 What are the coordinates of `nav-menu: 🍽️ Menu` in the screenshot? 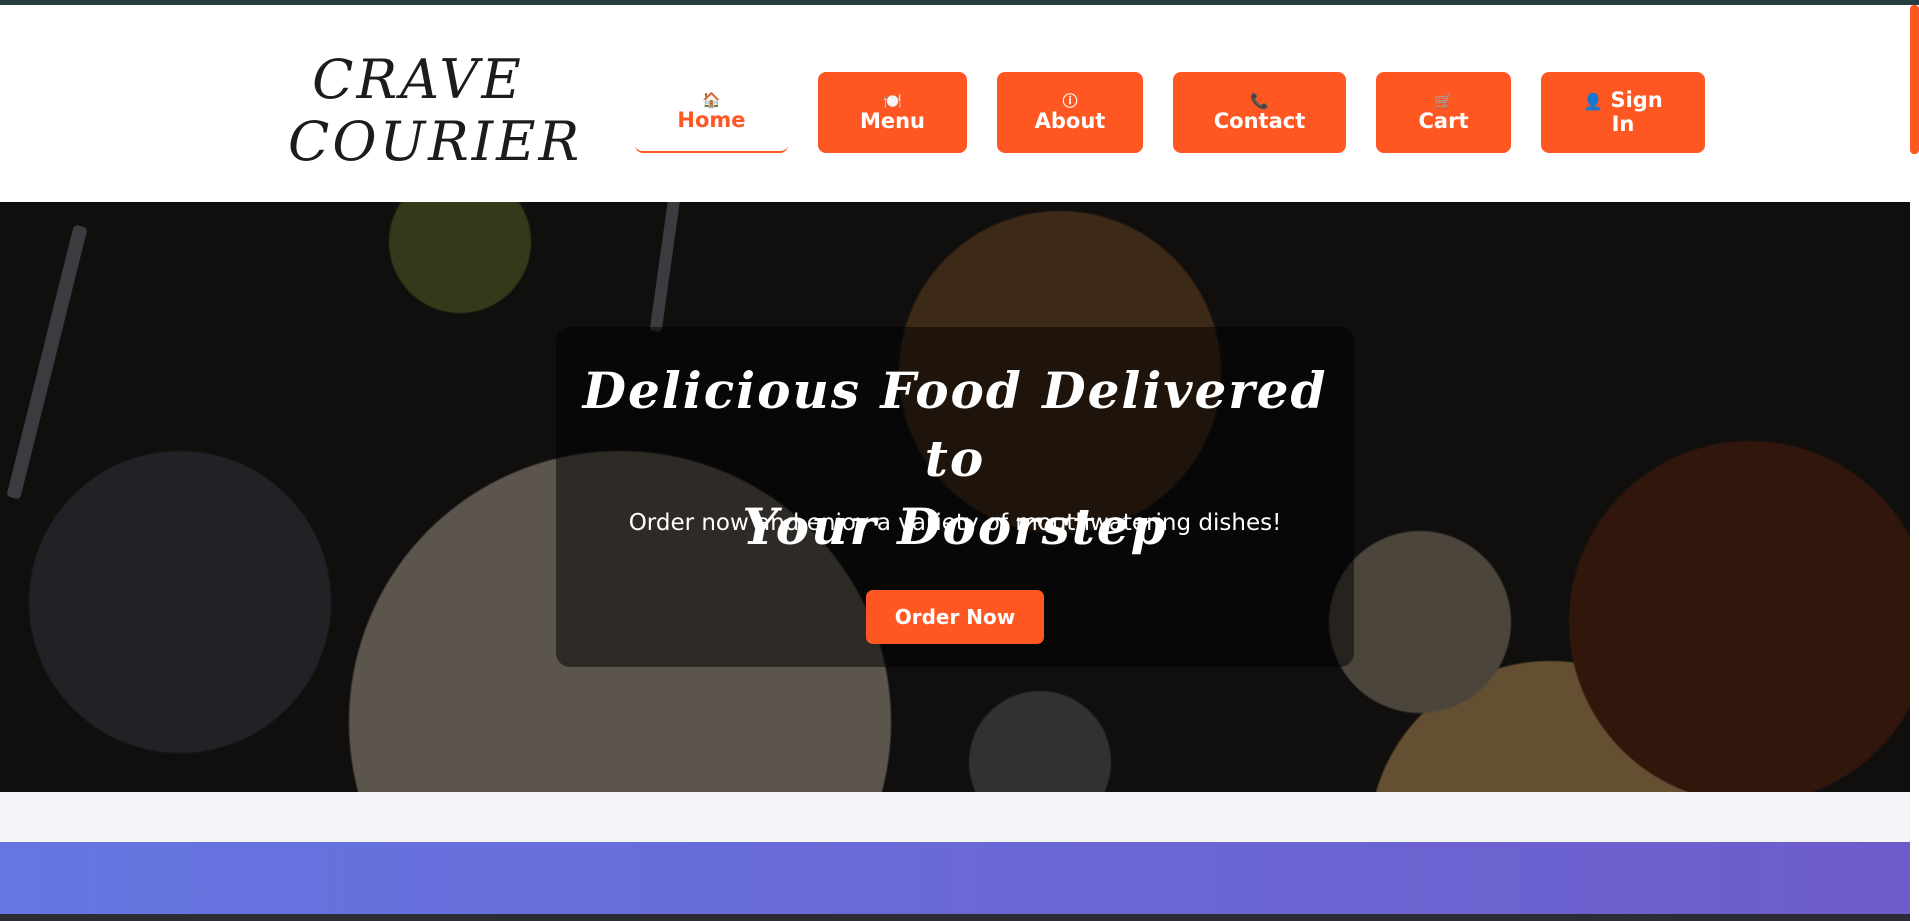 It's located at (892, 112).